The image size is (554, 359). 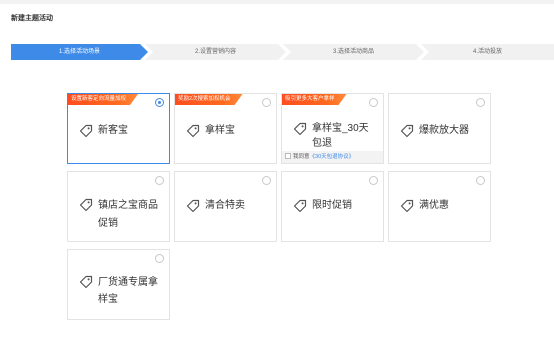 I want to click on agreement-text: 我同意, so click(x=301, y=157).